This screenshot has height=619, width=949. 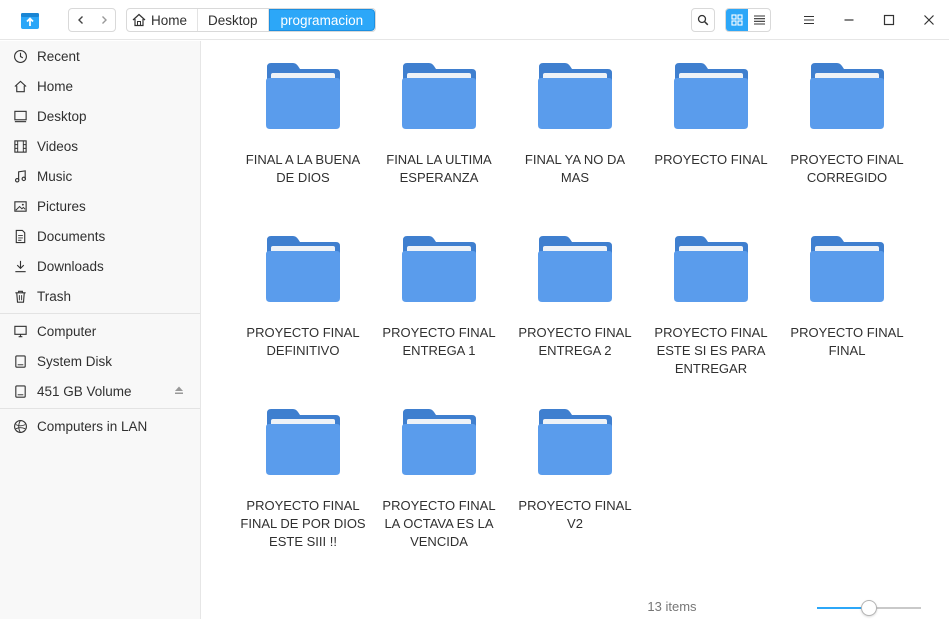 I want to click on sidebar-item-documents: Documents, so click(x=100, y=236).